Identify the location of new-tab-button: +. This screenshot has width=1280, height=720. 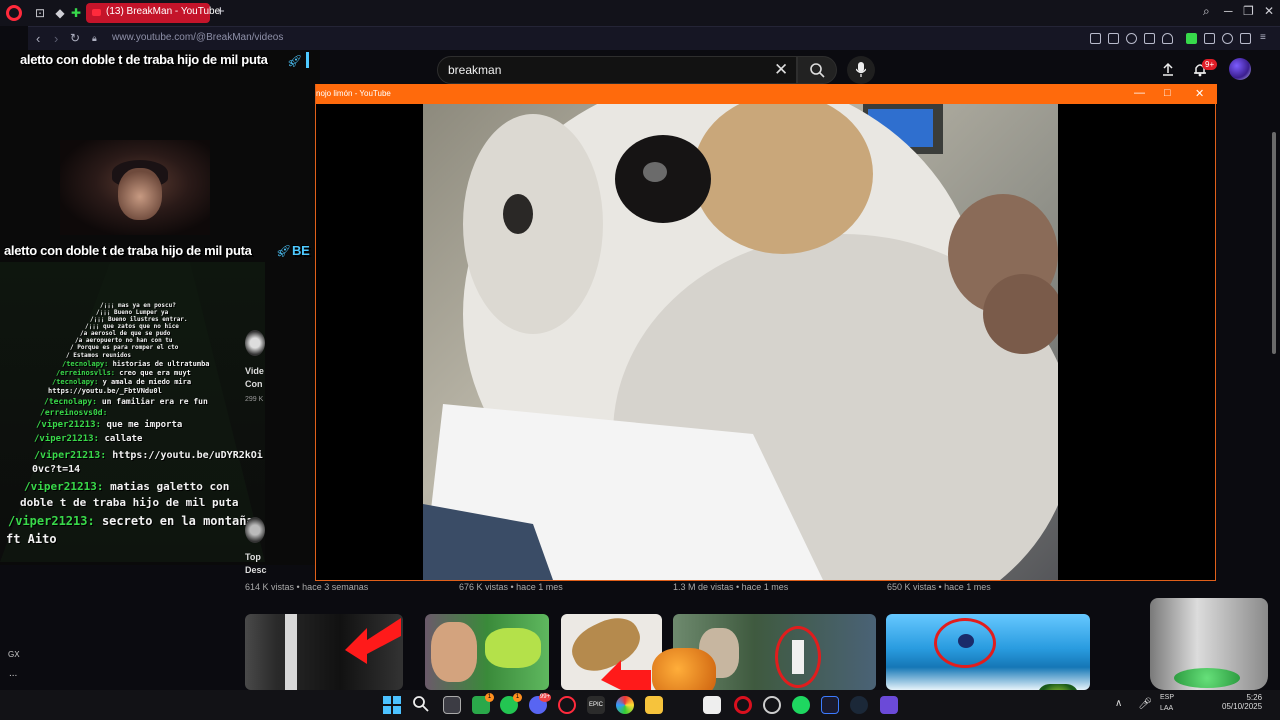
(220, 11).